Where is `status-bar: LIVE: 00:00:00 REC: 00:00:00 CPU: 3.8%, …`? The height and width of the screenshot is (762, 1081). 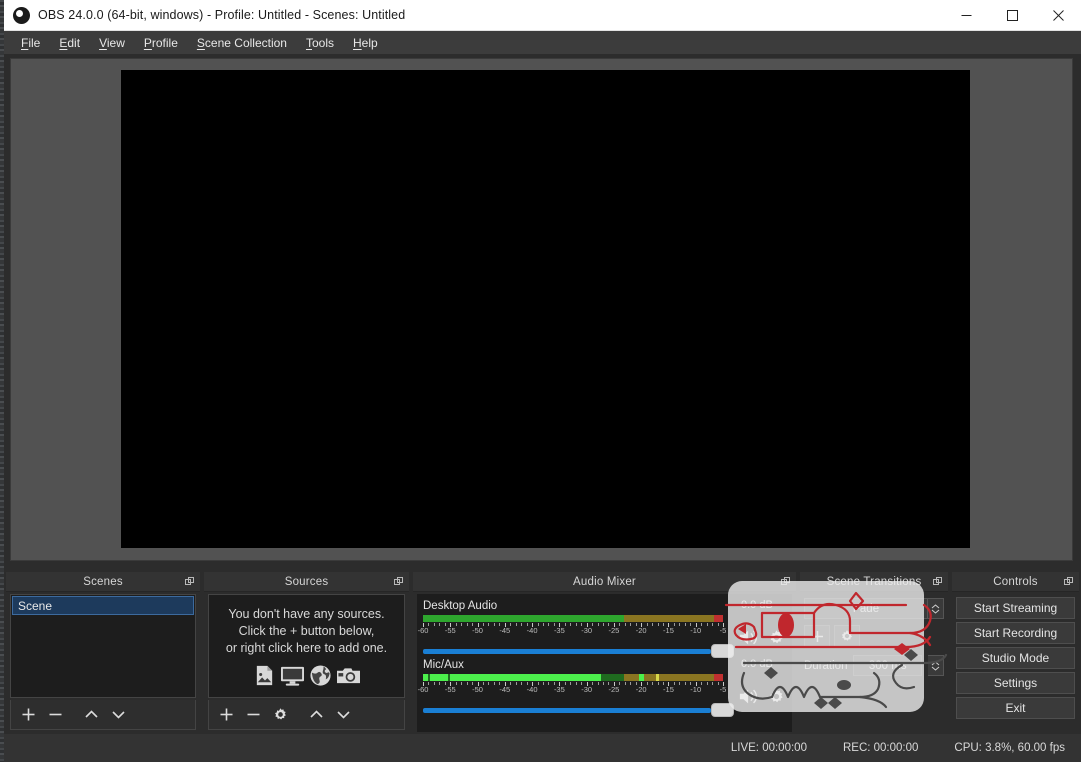 status-bar: LIVE: 00:00:00 REC: 00:00:00 CPU: 3.8%, … is located at coordinates (542, 748).